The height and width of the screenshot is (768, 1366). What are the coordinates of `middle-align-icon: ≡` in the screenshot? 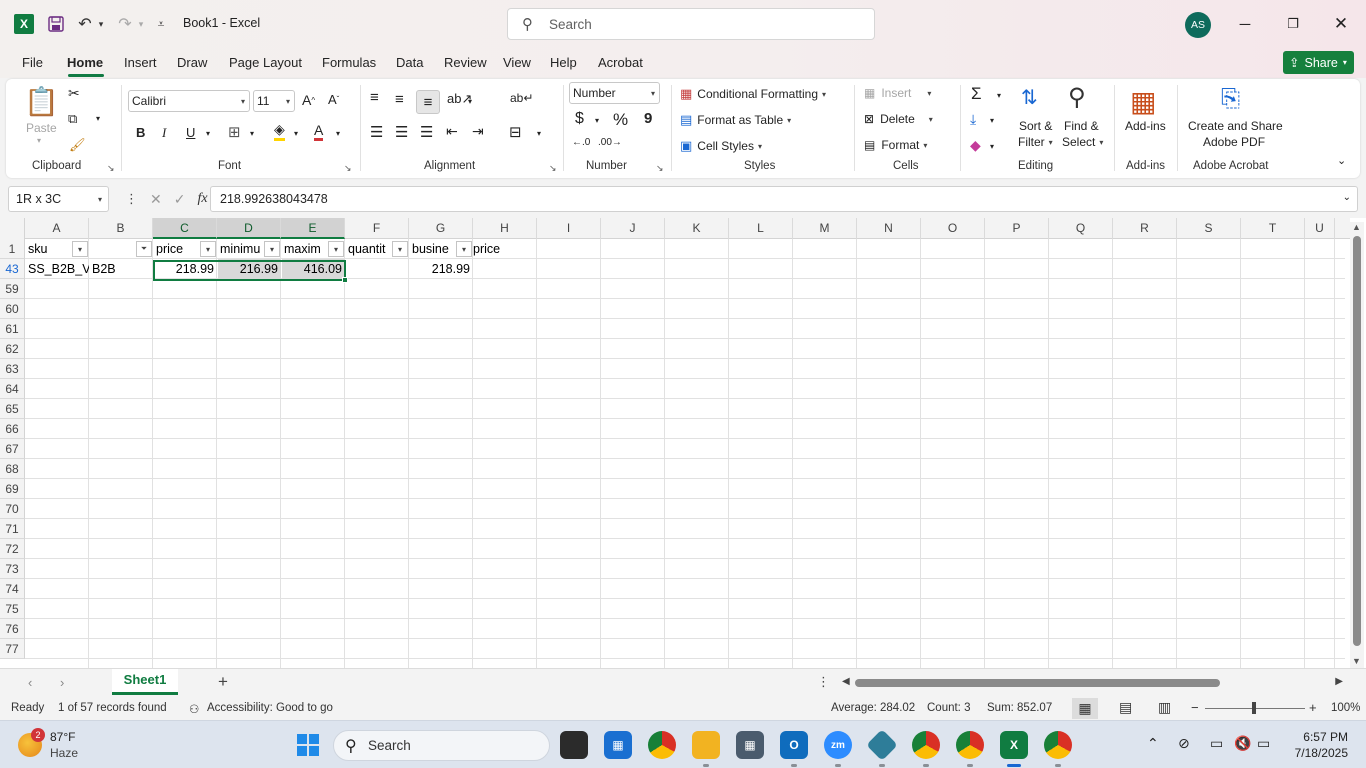 It's located at (399, 99).